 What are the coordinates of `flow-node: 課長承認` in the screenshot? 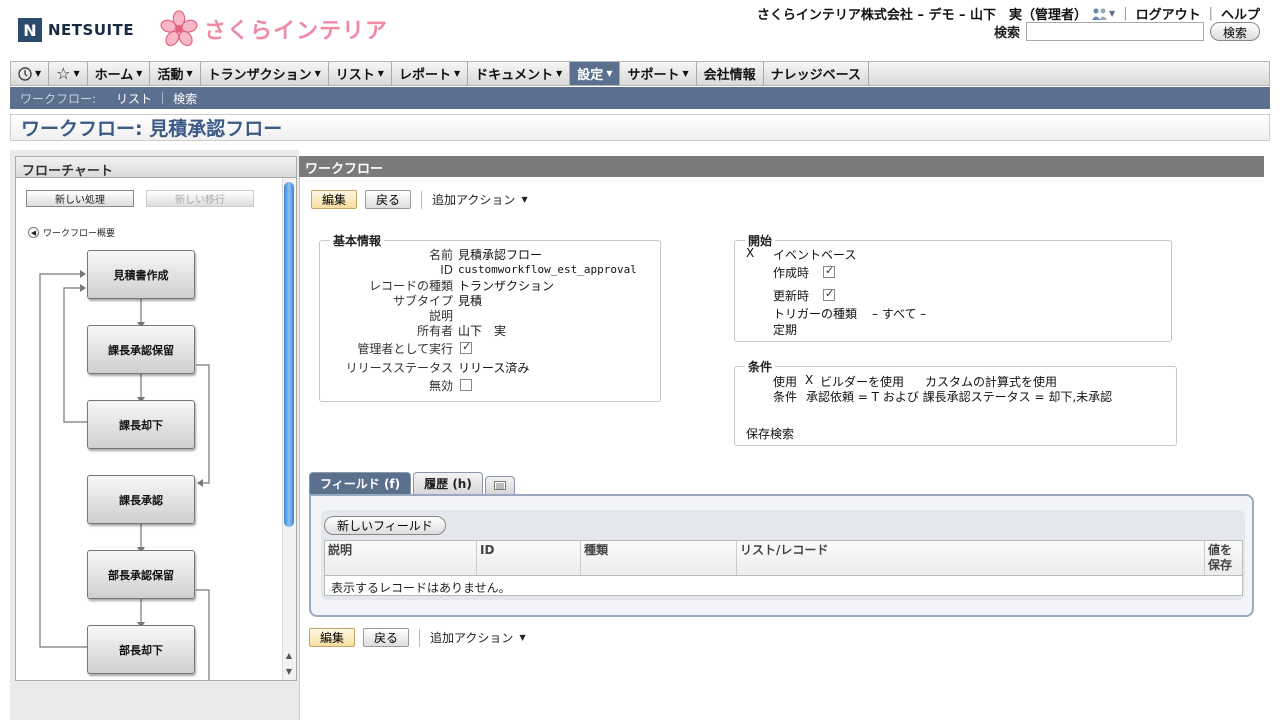 It's located at (141, 499).